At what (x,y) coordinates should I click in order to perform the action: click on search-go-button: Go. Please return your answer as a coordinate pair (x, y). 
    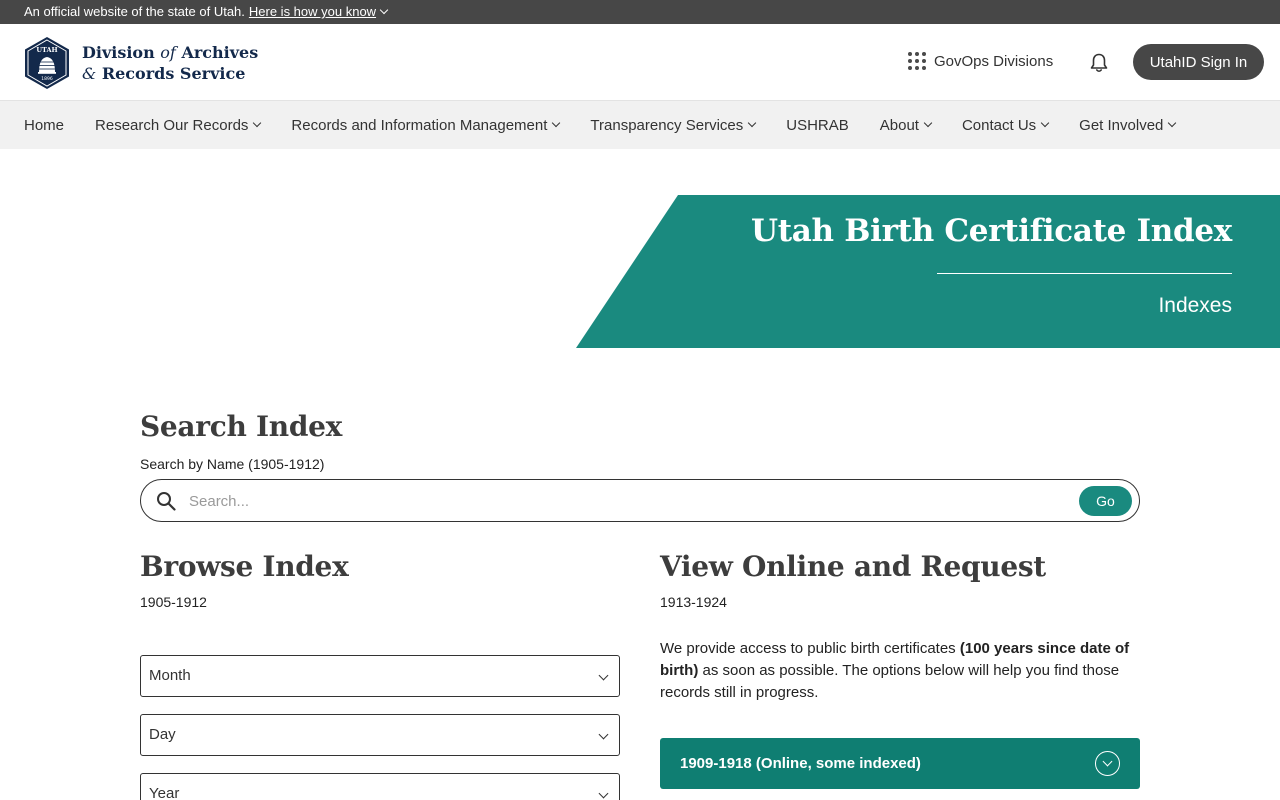
    Looking at the image, I should click on (1105, 501).